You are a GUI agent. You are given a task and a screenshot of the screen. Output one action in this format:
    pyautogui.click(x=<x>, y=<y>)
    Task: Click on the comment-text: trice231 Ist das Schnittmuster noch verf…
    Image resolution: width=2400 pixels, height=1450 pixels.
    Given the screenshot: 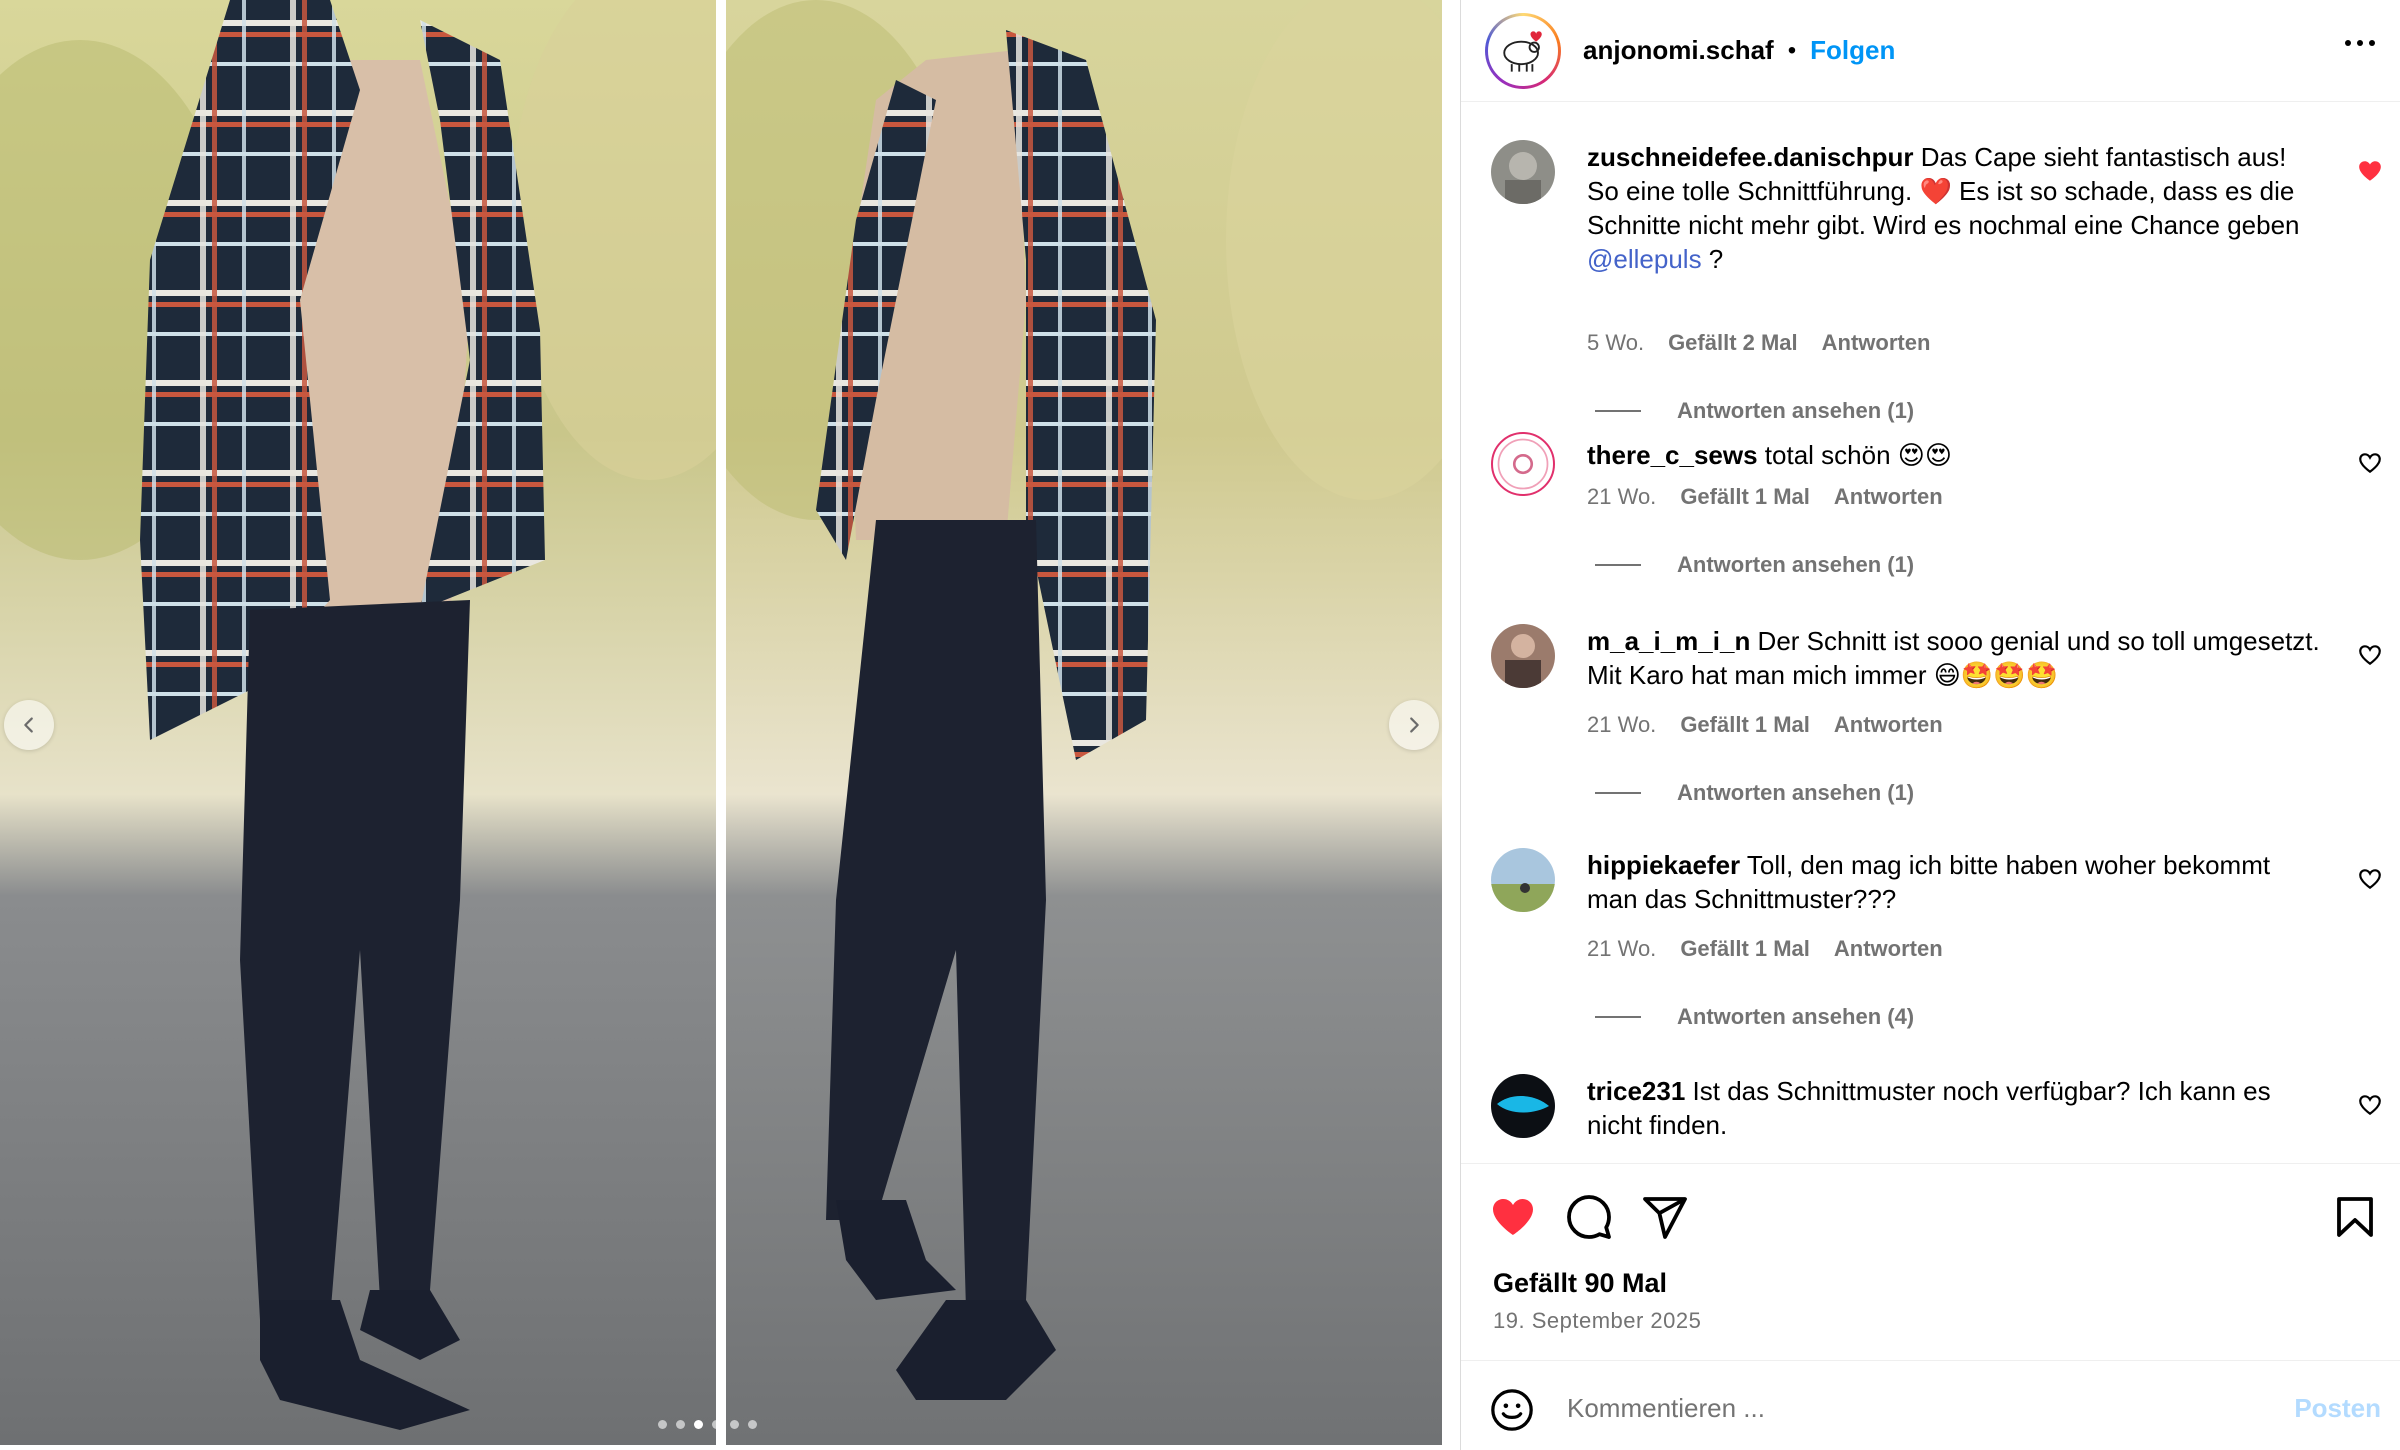 What is the action you would take?
    pyautogui.click(x=1929, y=1108)
    